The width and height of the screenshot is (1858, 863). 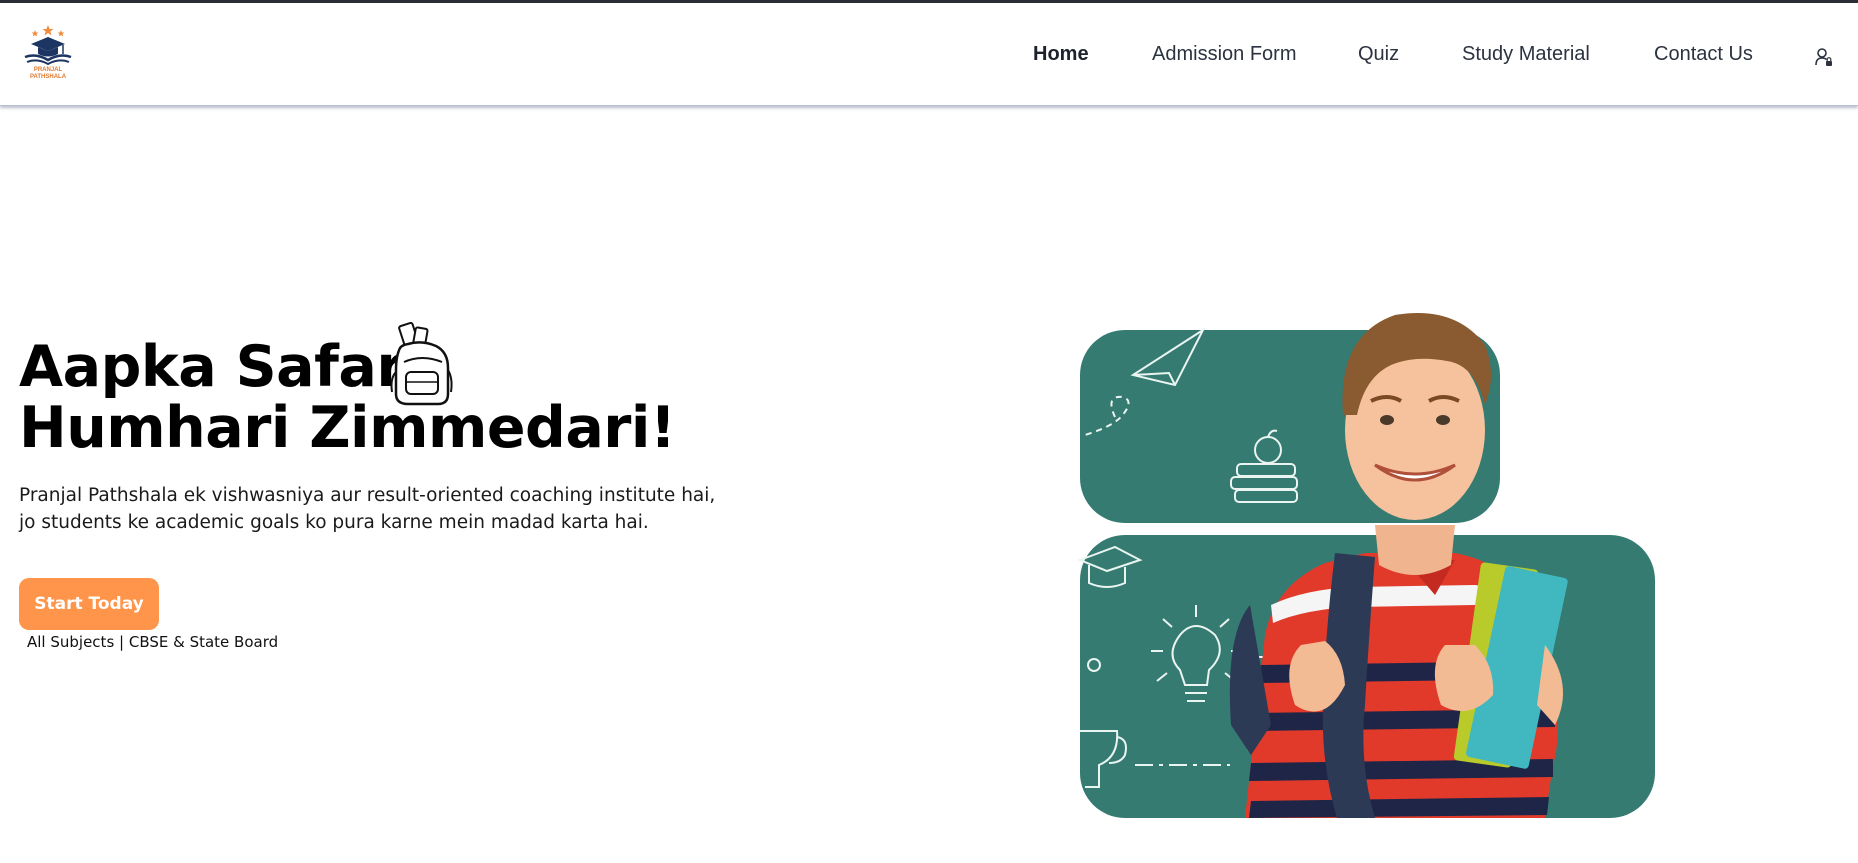 I want to click on nav-link-study-material: Study Material, so click(x=1526, y=54).